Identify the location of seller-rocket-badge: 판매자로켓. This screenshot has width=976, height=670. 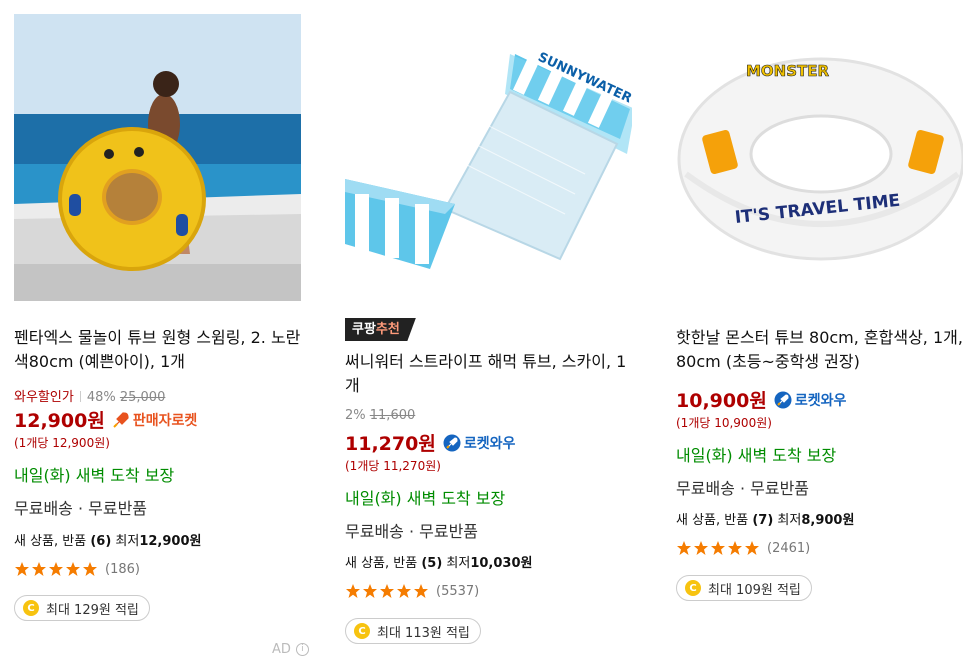
(154, 420).